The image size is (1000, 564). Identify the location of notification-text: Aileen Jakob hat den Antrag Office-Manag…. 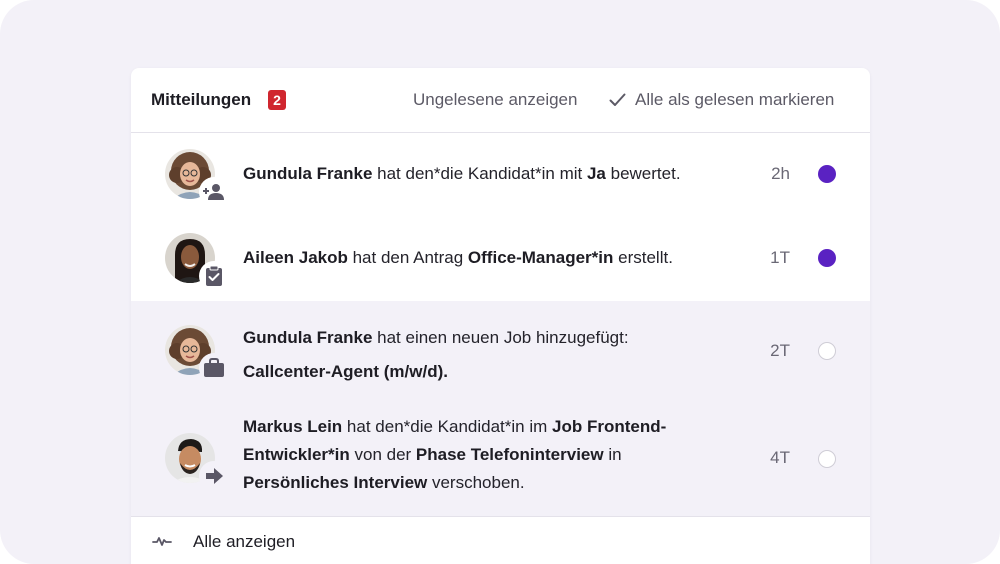
(478, 258).